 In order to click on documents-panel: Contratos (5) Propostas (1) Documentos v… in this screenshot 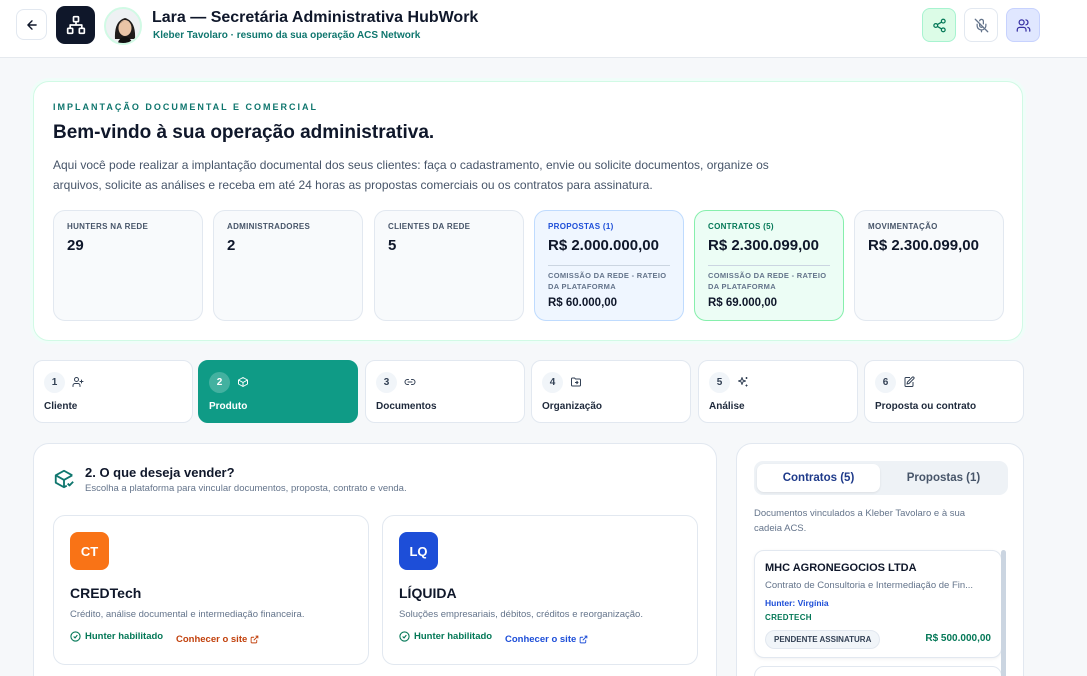, I will do `click(880, 559)`.